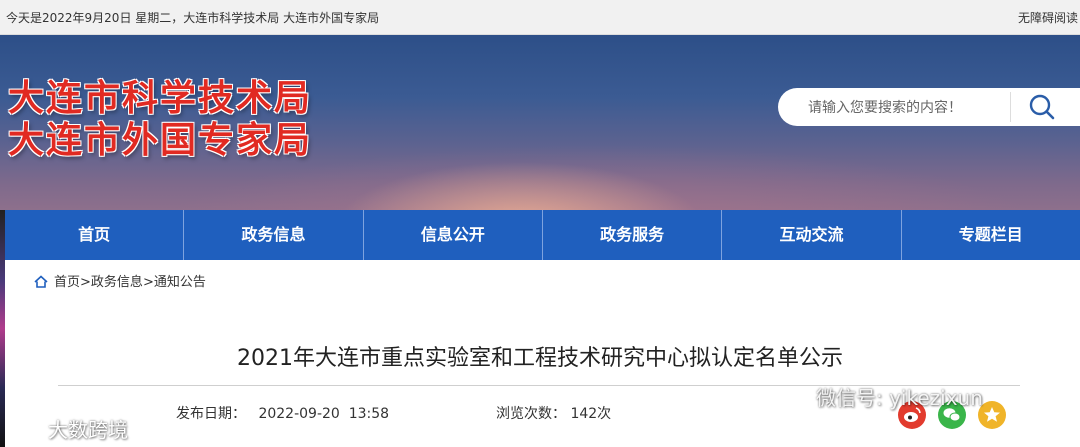 This screenshot has width=1080, height=447. What do you see at coordinates (1048, 17) in the screenshot?
I see `accessibility-link: 无障碍阅读` at bounding box center [1048, 17].